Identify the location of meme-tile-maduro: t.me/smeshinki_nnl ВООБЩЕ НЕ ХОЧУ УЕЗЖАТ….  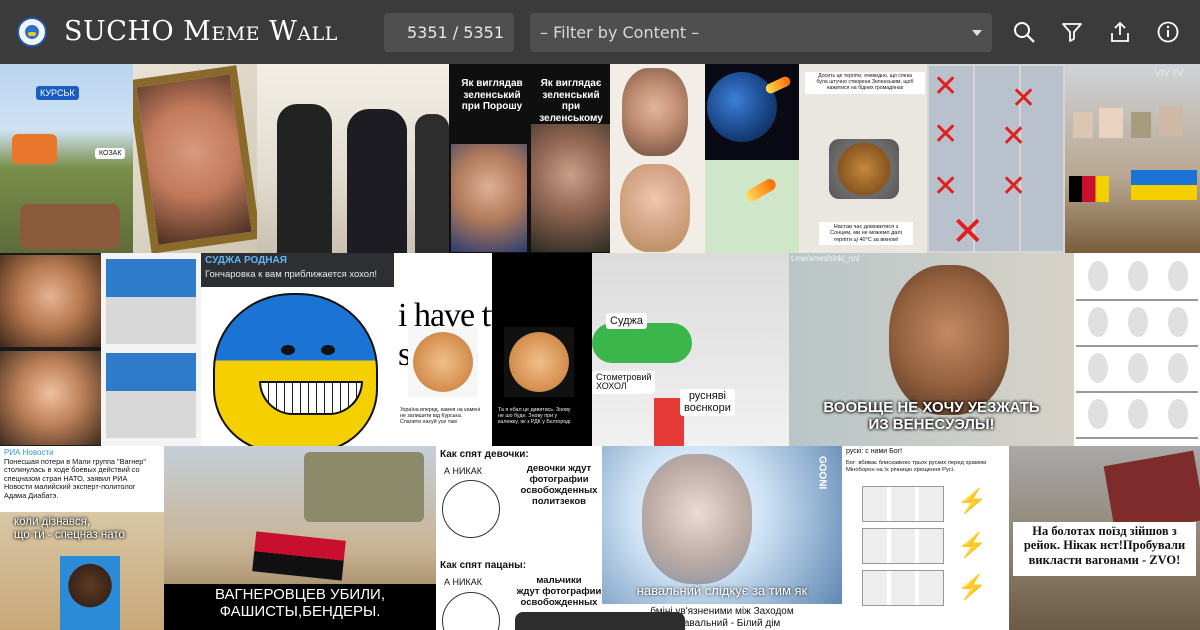
(931, 349).